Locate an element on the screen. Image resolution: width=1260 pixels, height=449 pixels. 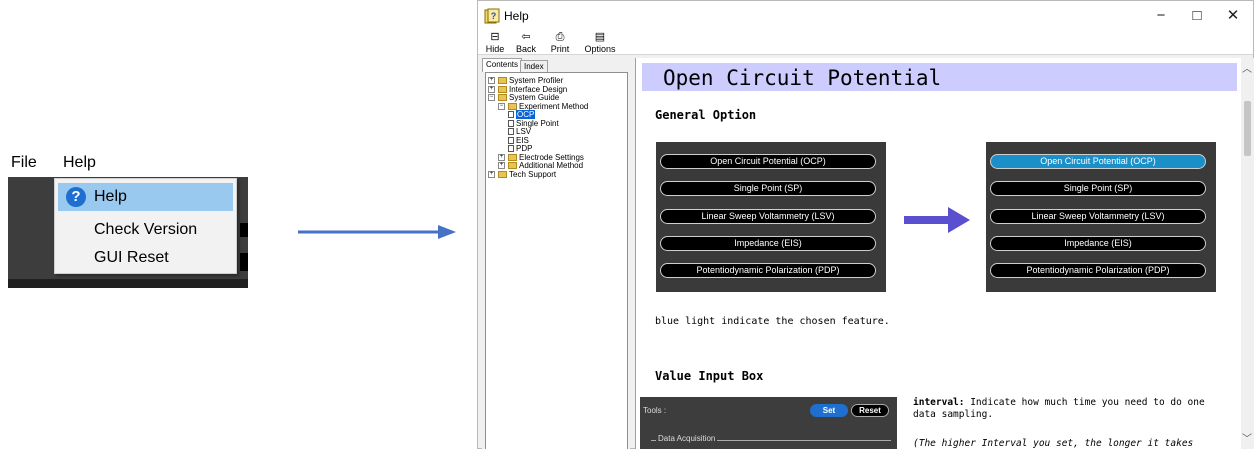
tree-item: + Tech Support is located at coordinates (522, 174).